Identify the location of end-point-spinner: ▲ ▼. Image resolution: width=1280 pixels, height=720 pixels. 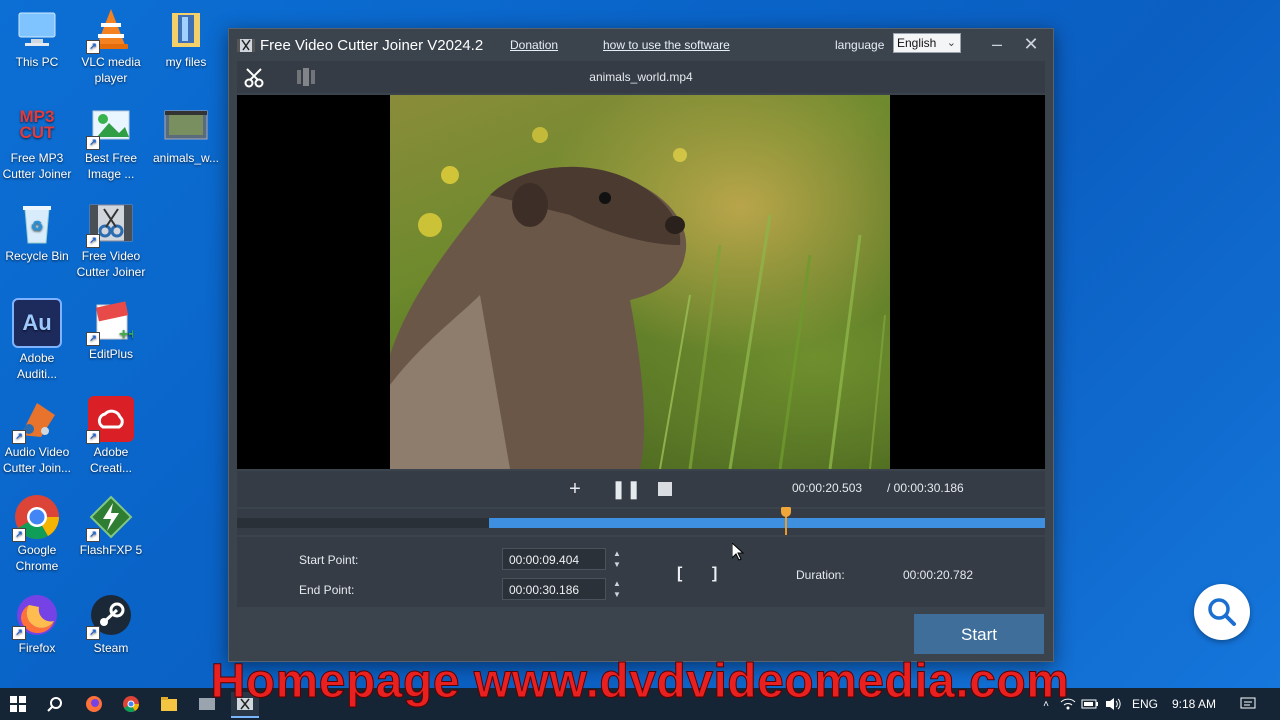
(617, 589).